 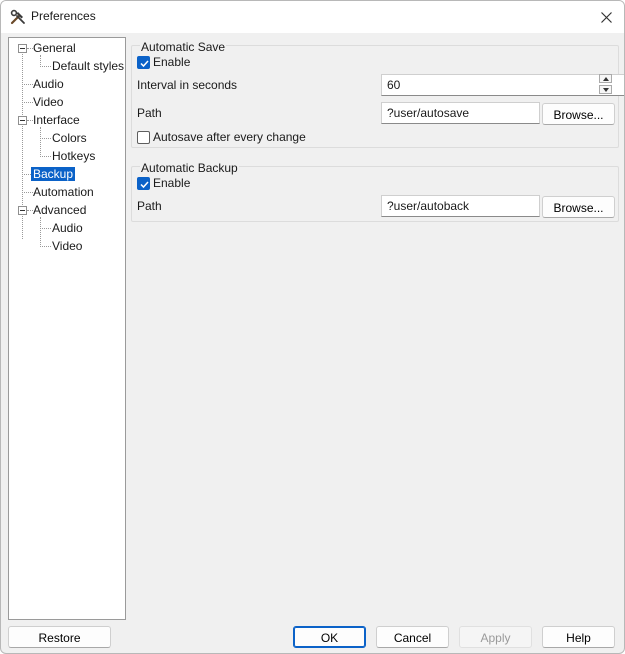 I want to click on autobackup-path-label: Path, so click(x=149, y=206).